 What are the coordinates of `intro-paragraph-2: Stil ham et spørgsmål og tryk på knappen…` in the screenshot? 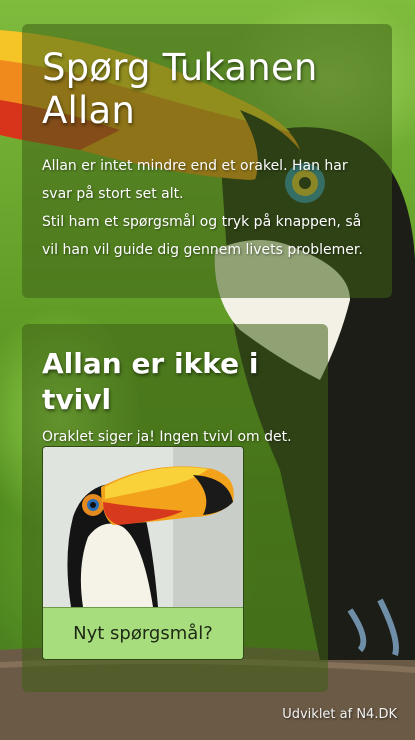 It's located at (202, 236).